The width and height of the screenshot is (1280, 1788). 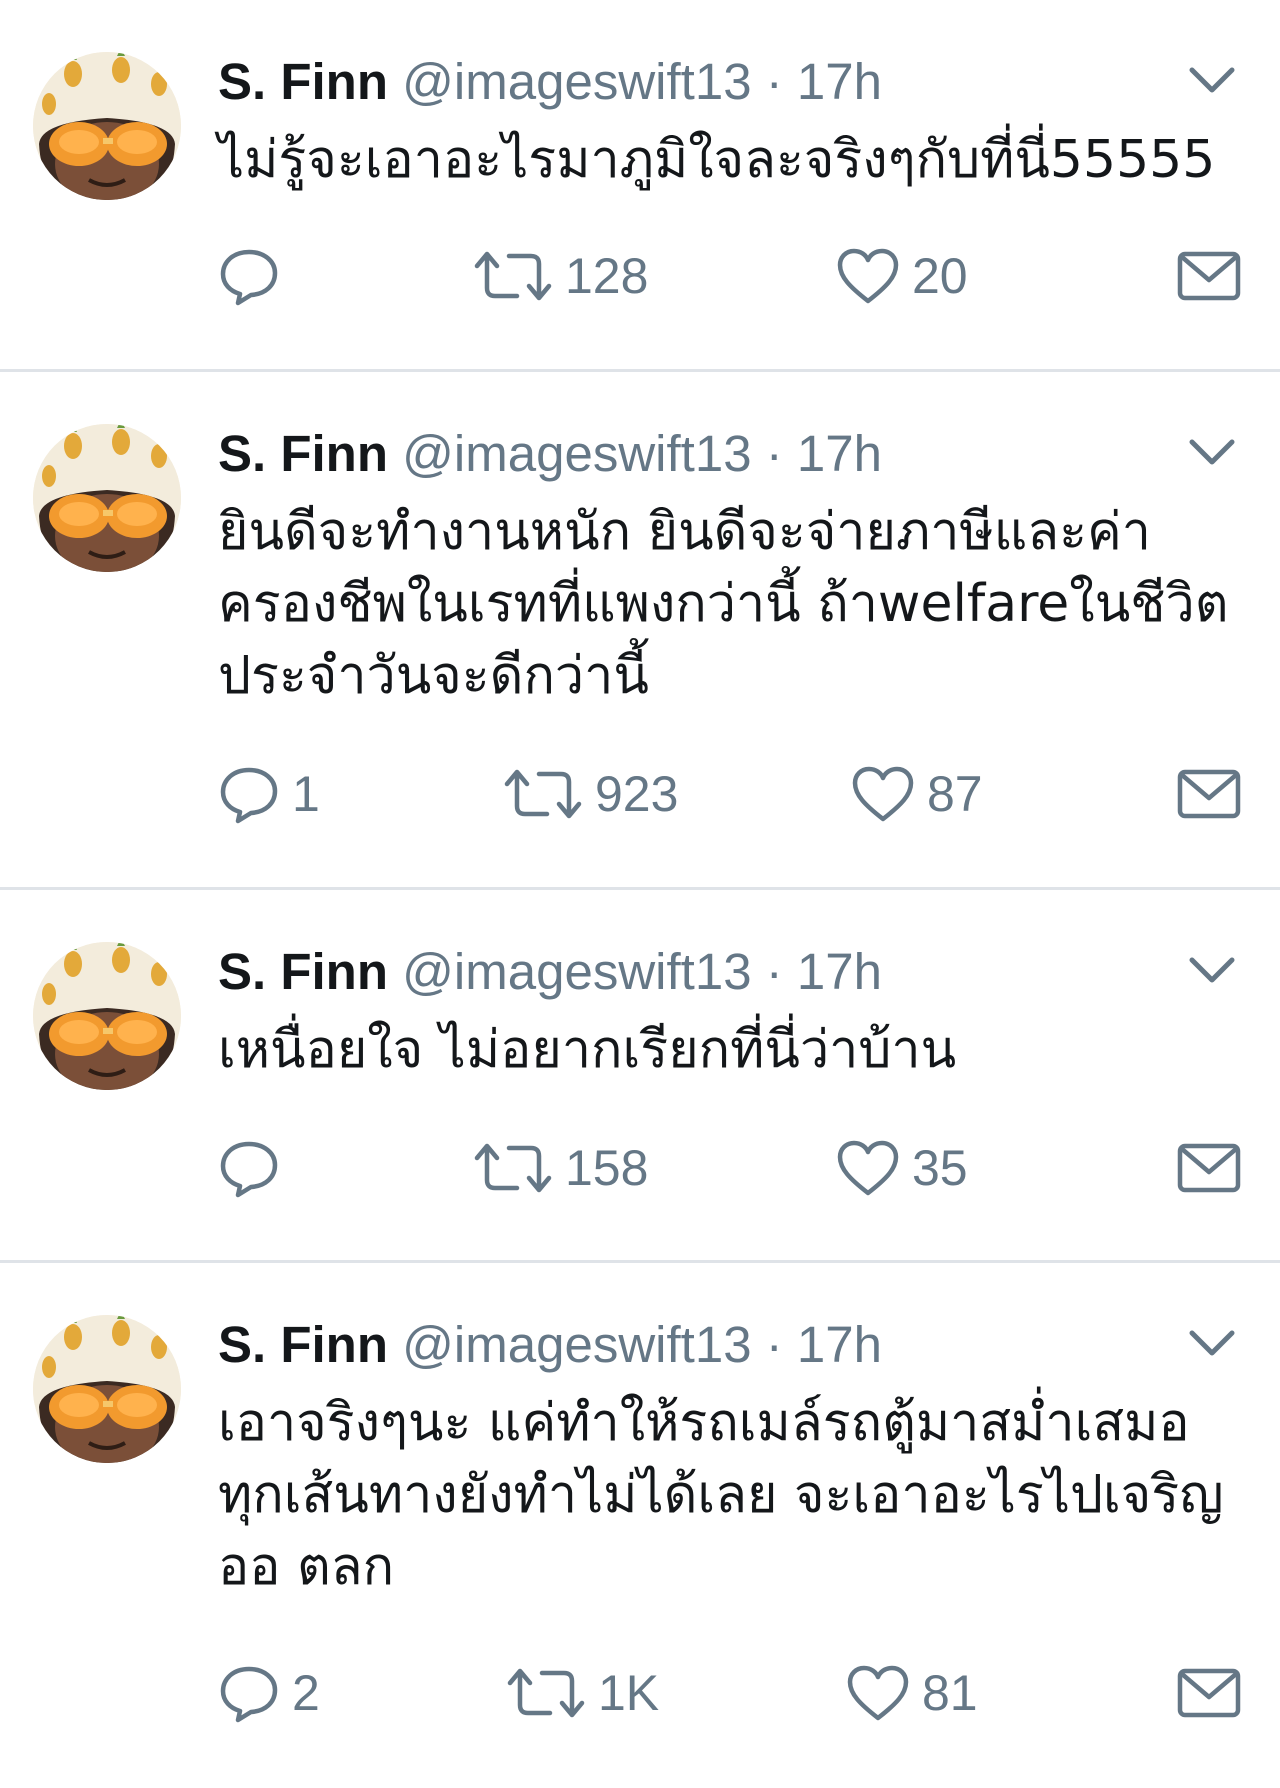 What do you see at coordinates (306, 1693) in the screenshot?
I see `reply-count: 2` at bounding box center [306, 1693].